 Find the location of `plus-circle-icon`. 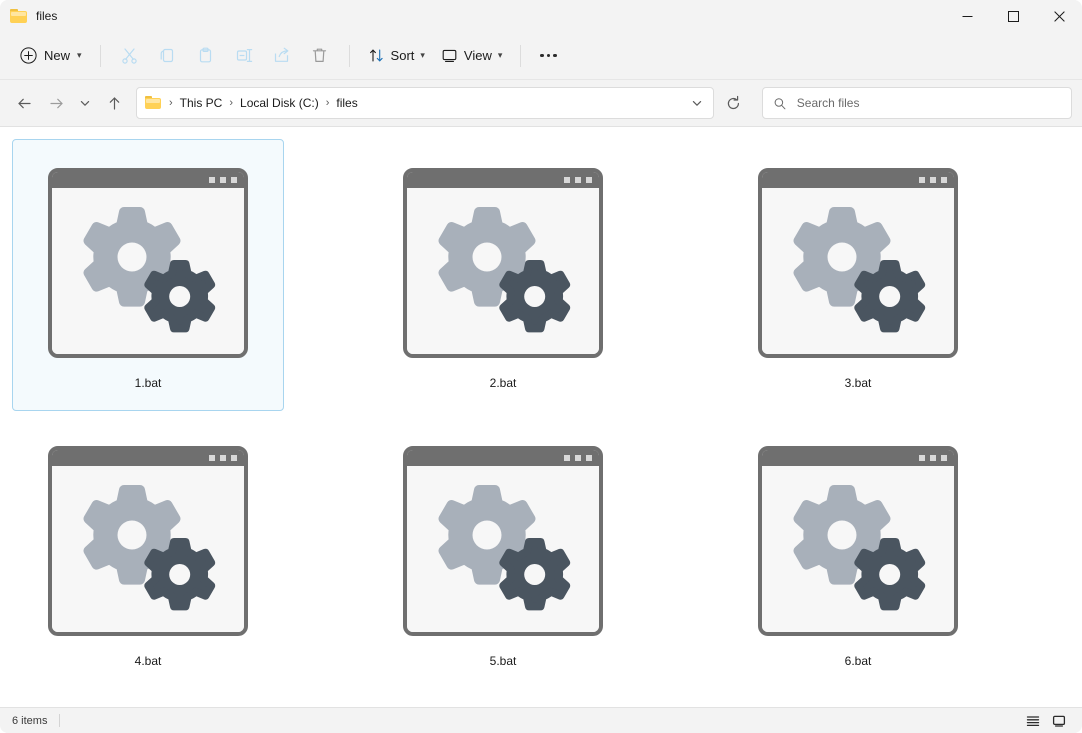

plus-circle-icon is located at coordinates (28, 55).